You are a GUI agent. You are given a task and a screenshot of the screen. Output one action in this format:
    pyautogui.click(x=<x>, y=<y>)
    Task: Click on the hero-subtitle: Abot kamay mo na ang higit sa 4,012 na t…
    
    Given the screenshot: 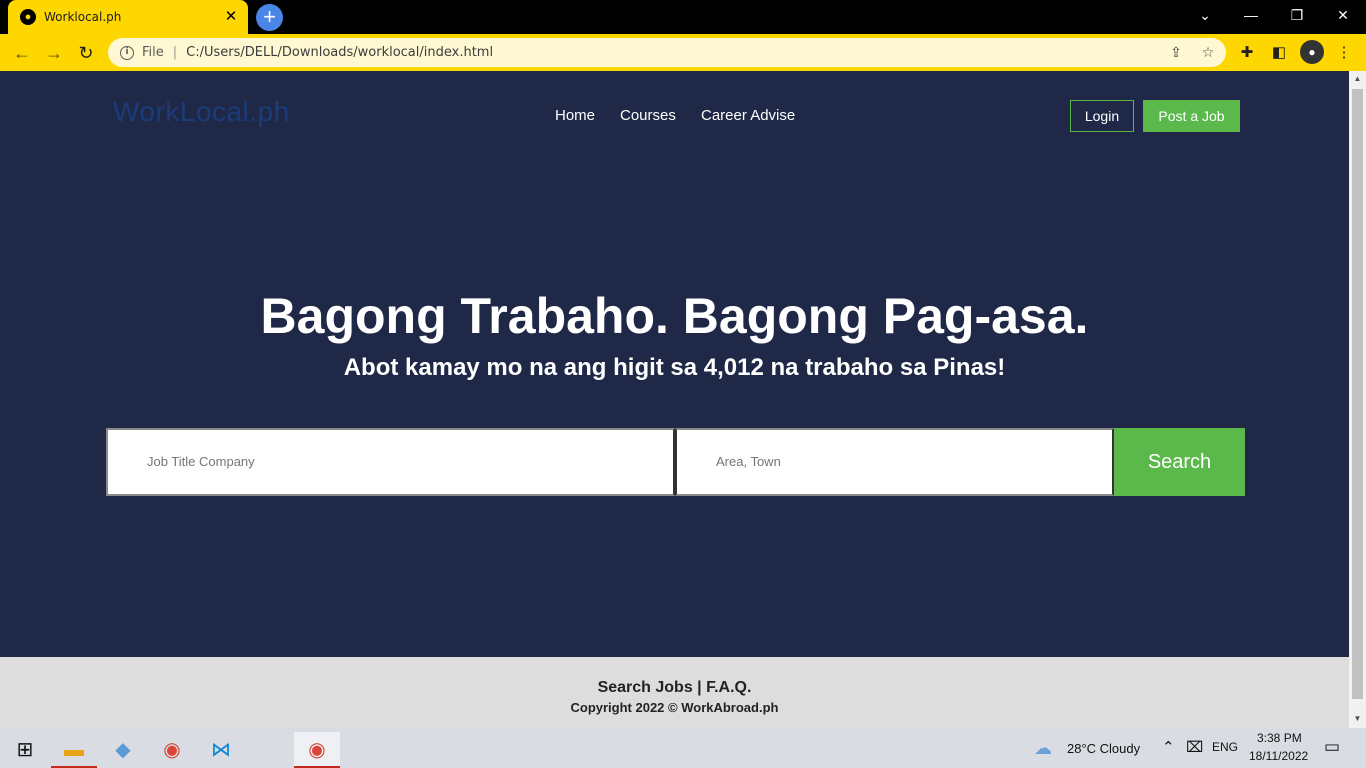 What is the action you would take?
    pyautogui.click(x=674, y=367)
    